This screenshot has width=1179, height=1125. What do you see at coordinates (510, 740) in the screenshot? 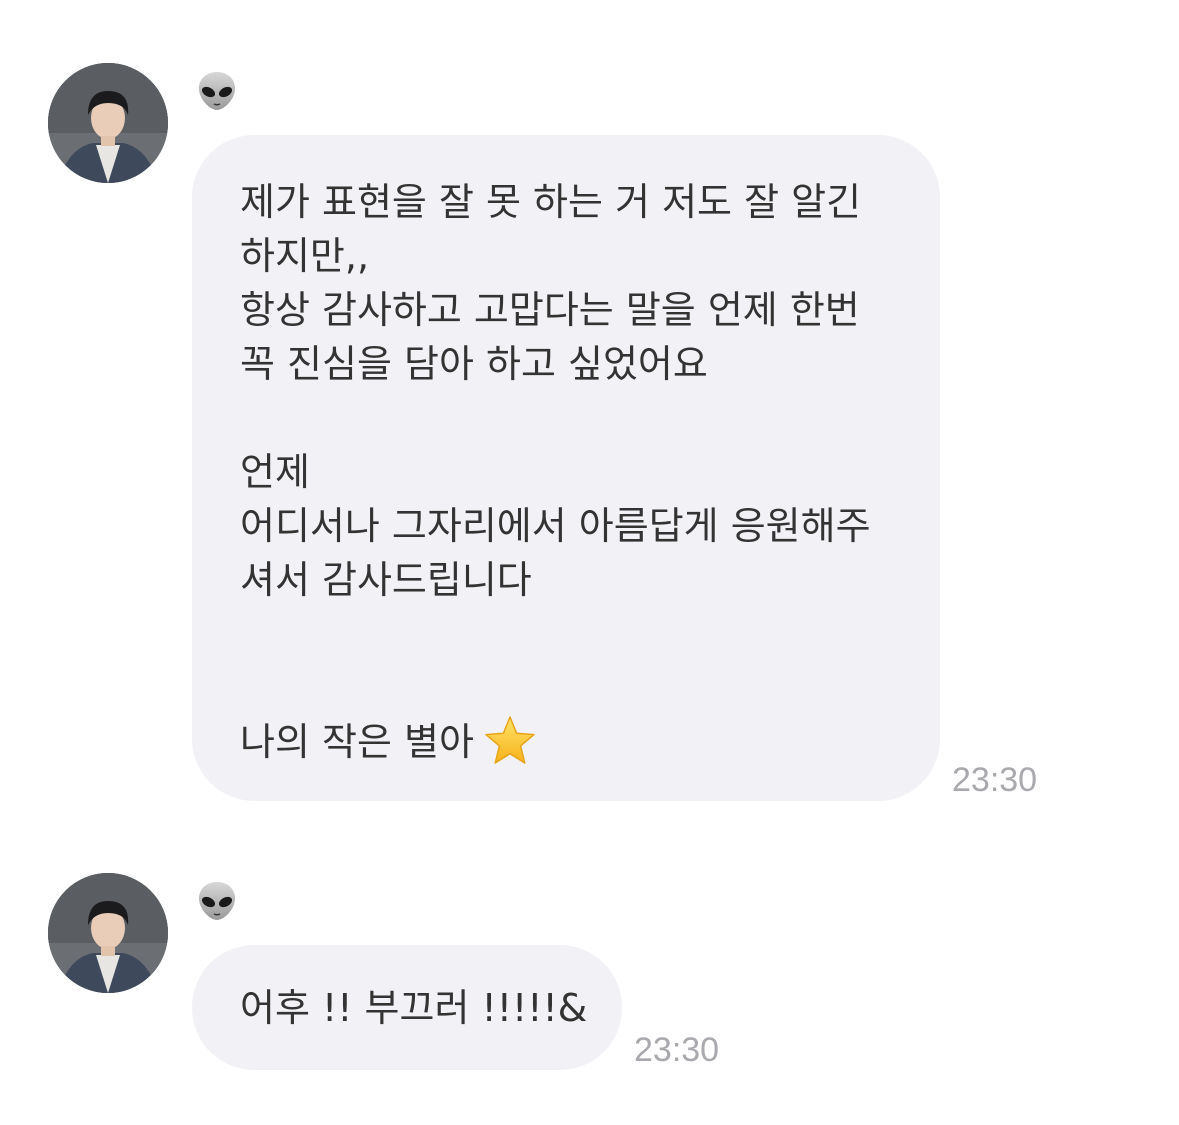
I see `star-icon` at bounding box center [510, 740].